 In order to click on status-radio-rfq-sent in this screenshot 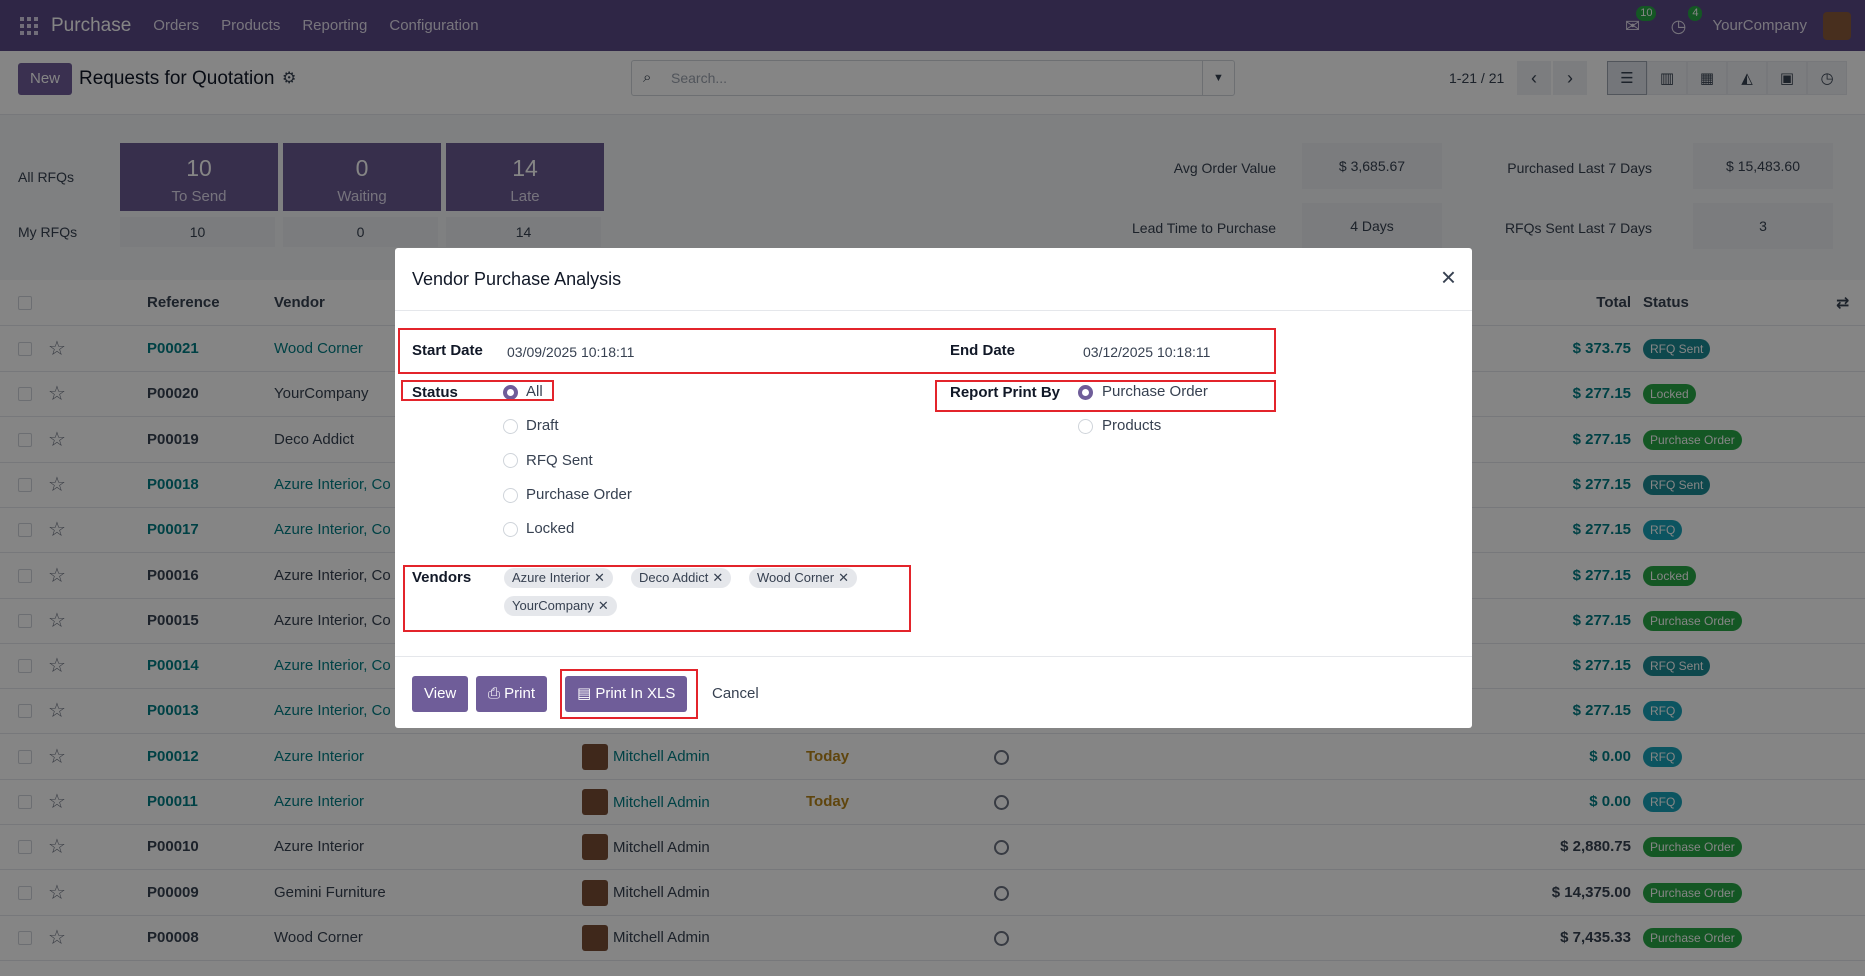, I will do `click(510, 460)`.